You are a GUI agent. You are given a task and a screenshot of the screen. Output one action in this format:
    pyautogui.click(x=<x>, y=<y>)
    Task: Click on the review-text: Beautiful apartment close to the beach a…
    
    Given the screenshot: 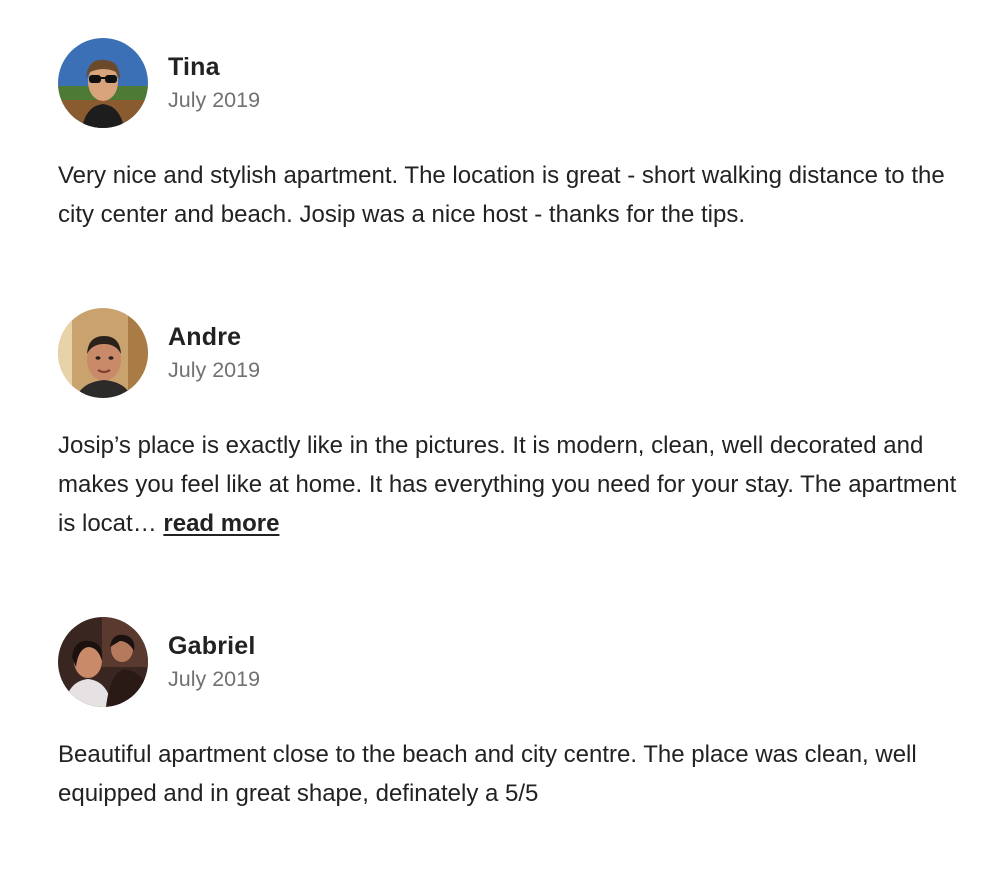 What is the action you would take?
    pyautogui.click(x=518, y=774)
    